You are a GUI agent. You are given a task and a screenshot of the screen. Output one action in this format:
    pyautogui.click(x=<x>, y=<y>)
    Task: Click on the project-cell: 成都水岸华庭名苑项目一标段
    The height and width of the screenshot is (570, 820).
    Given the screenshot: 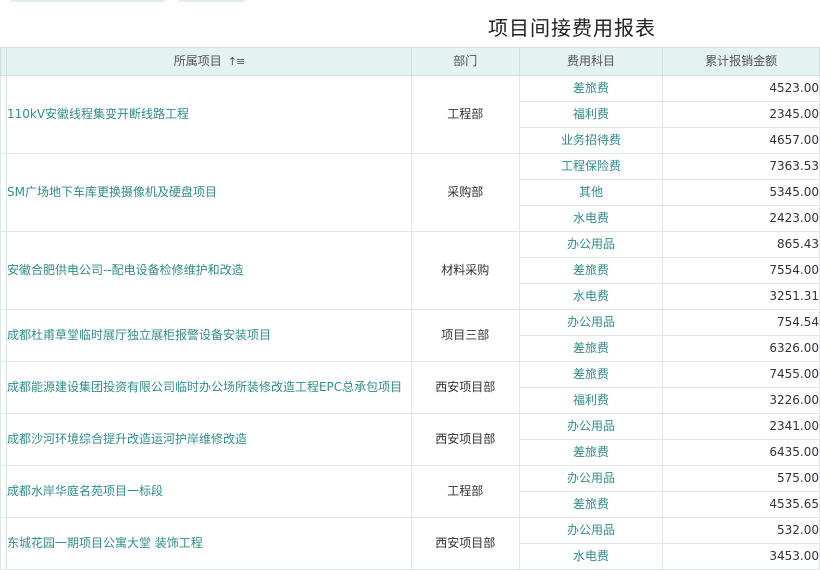 What is the action you would take?
    pyautogui.click(x=208, y=491)
    